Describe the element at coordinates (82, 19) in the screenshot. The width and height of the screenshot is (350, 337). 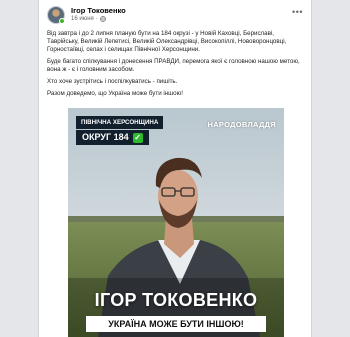
I see `post-timestamp: 16 июня` at that location.